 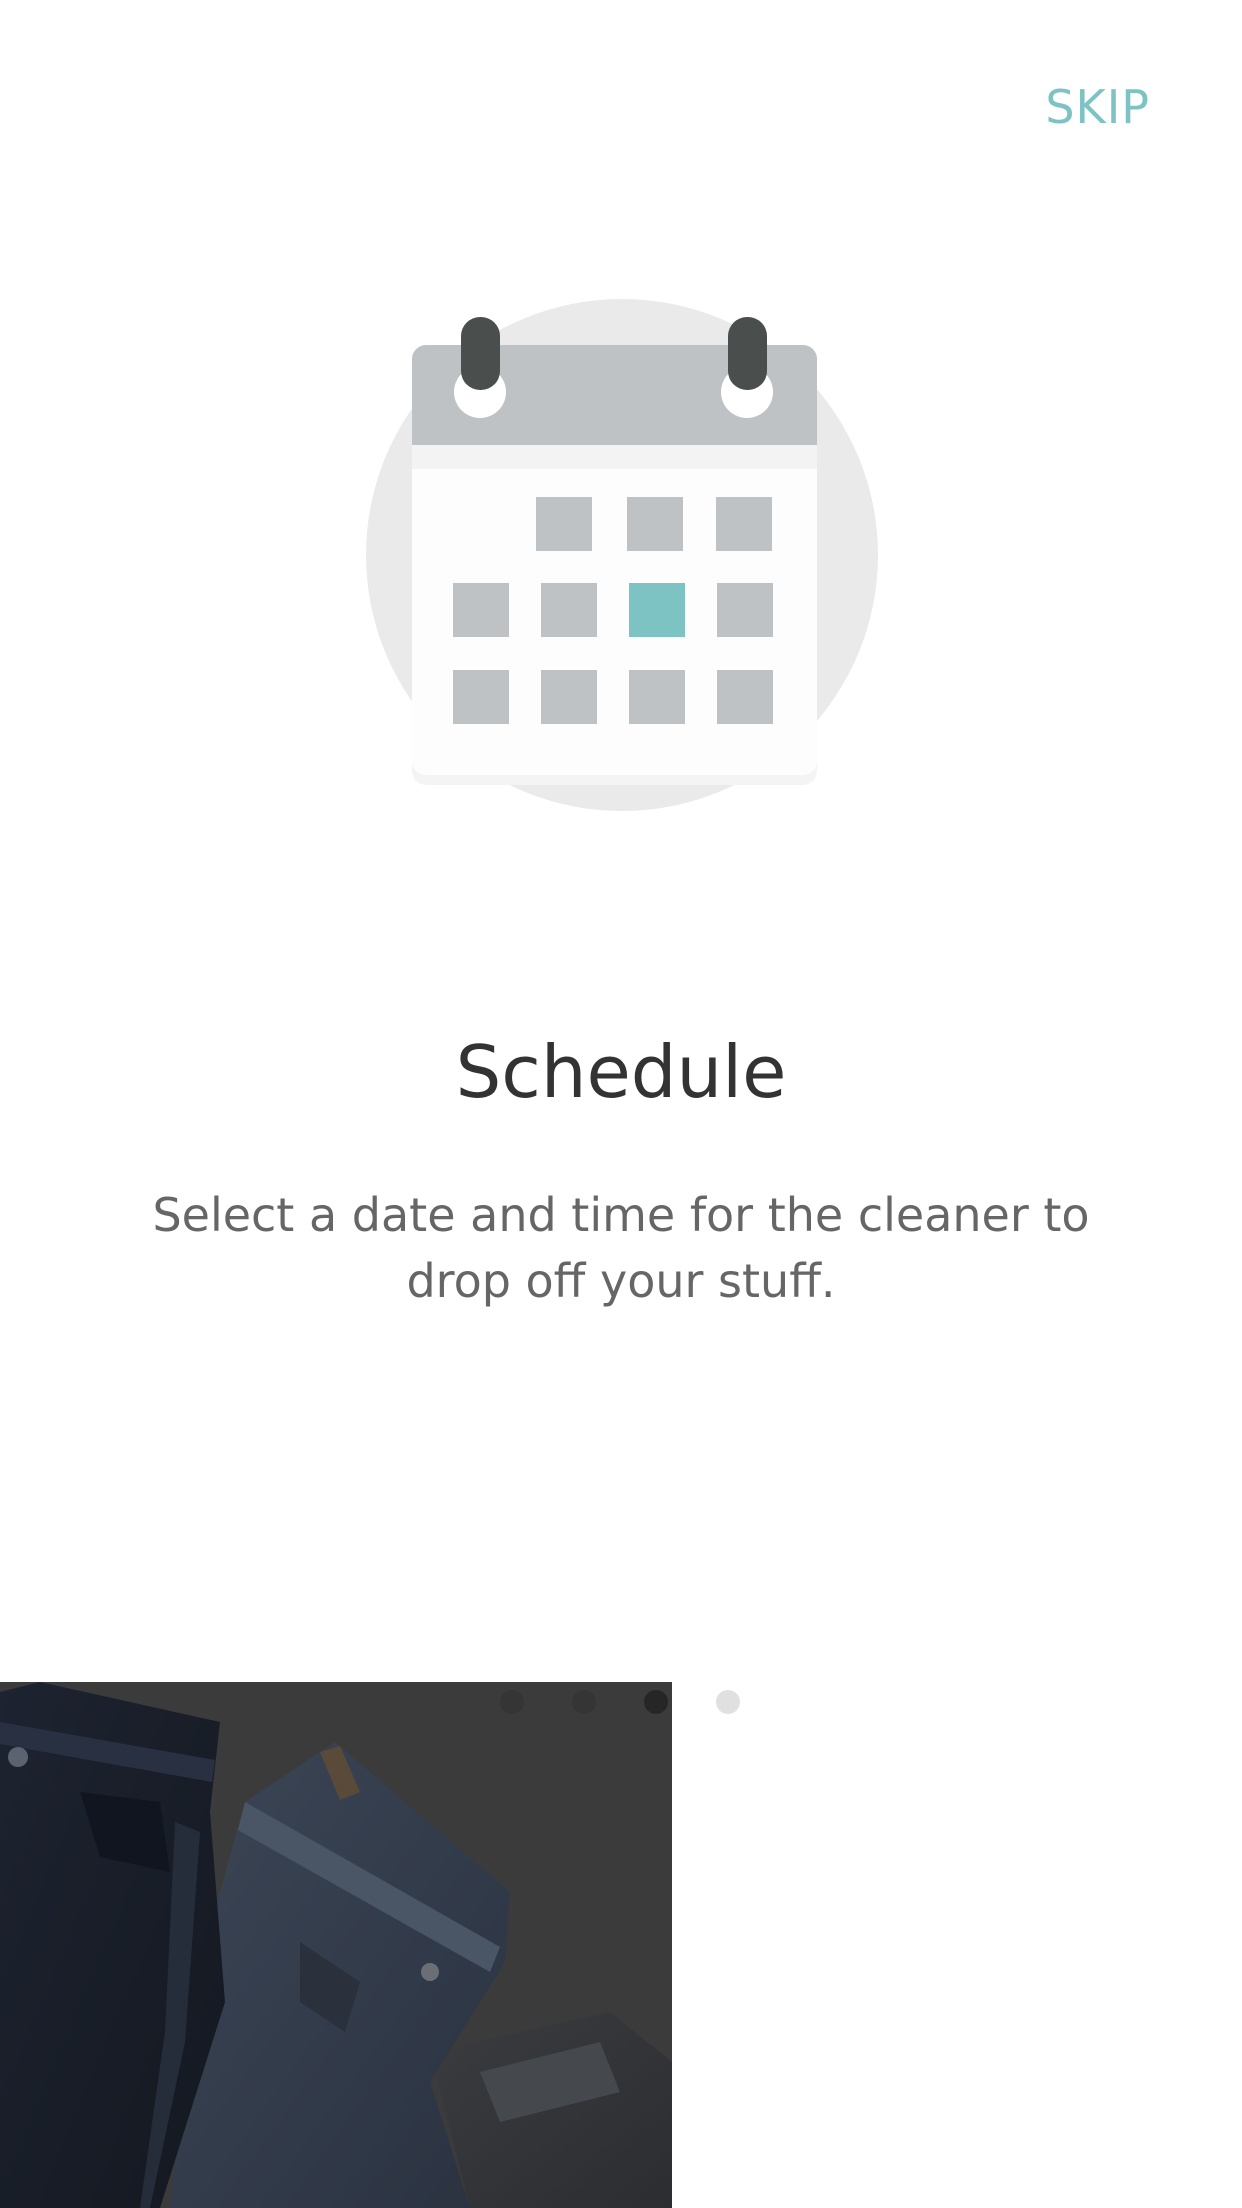 I want to click on skip-button: SKIP, so click(x=1097, y=107).